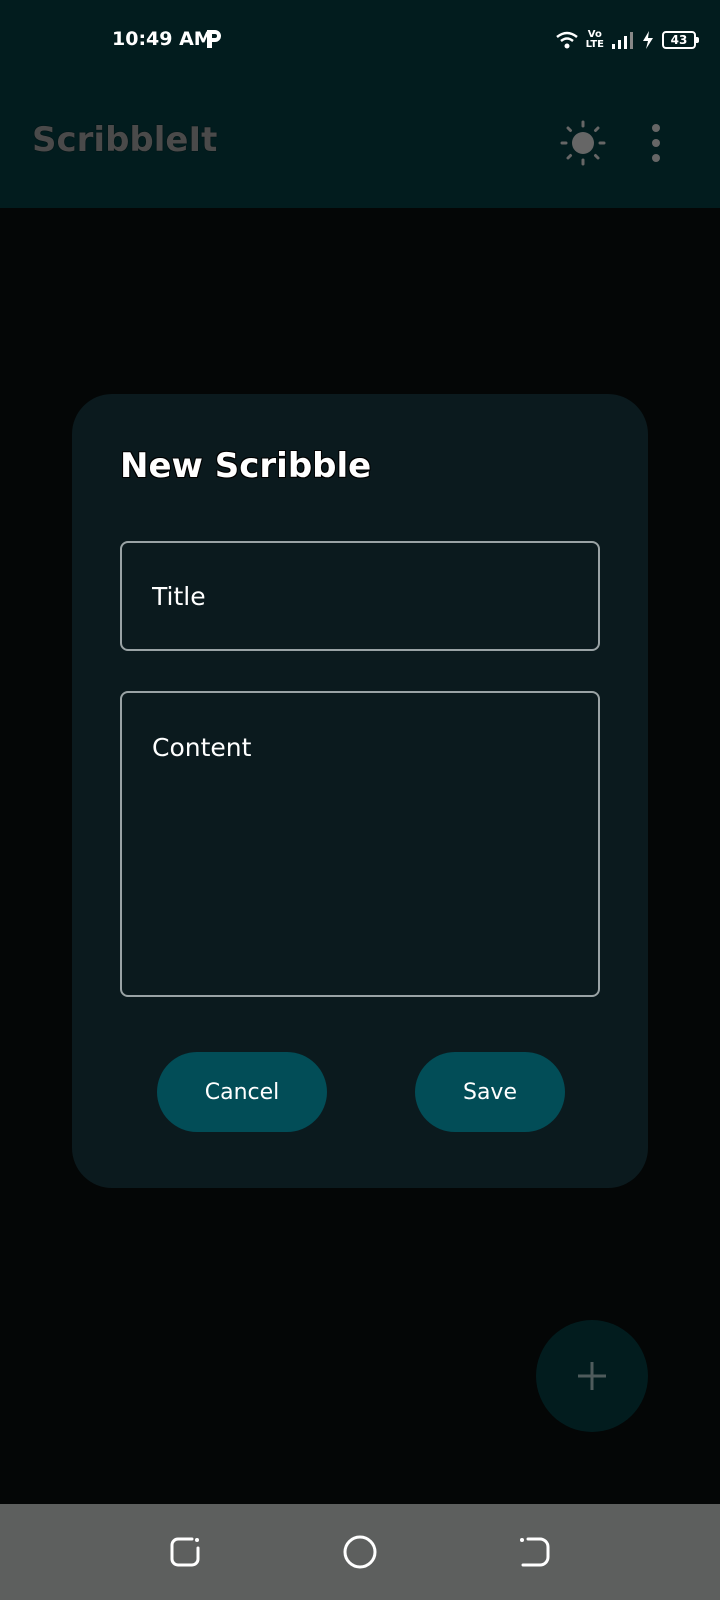 The height and width of the screenshot is (1600, 720). I want to click on add-scribble-button, so click(592, 1376).